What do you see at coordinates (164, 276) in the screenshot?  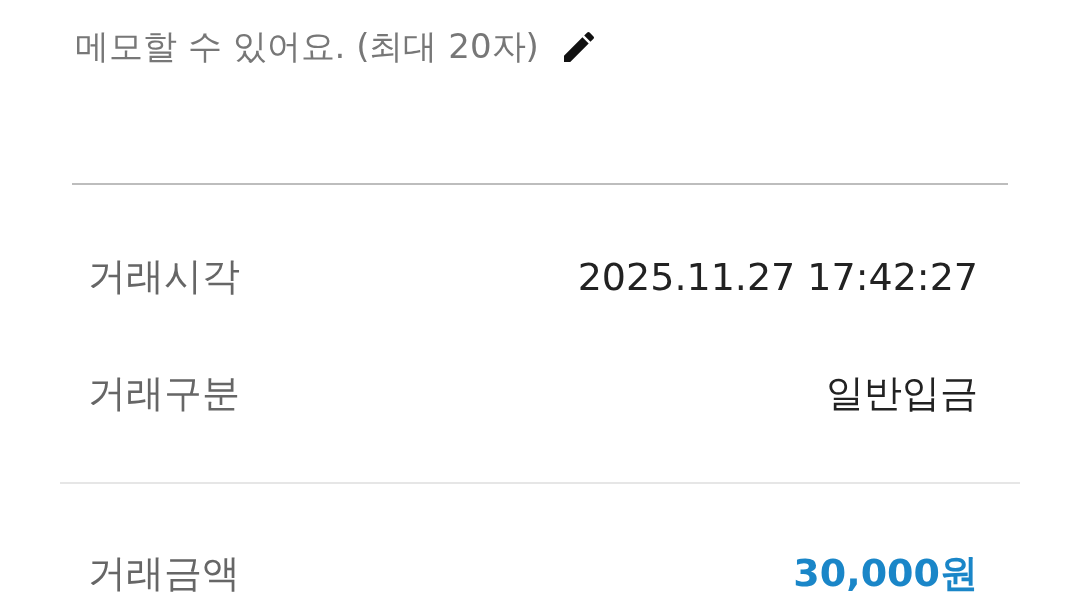 I see `detail-label: 거래시각` at bounding box center [164, 276].